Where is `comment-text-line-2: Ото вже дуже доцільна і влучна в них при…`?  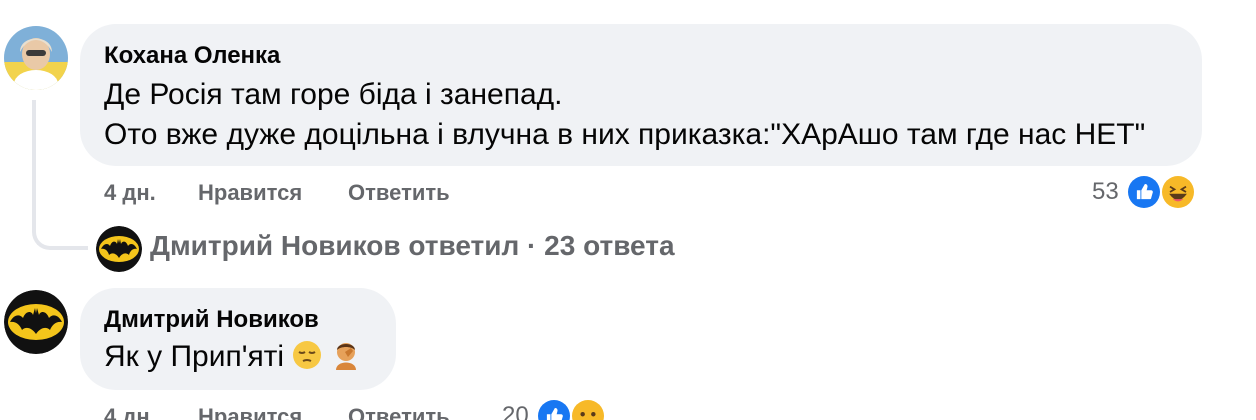
comment-text-line-2: Ото вже дуже доцільна і влучна в них при… is located at coordinates (625, 134).